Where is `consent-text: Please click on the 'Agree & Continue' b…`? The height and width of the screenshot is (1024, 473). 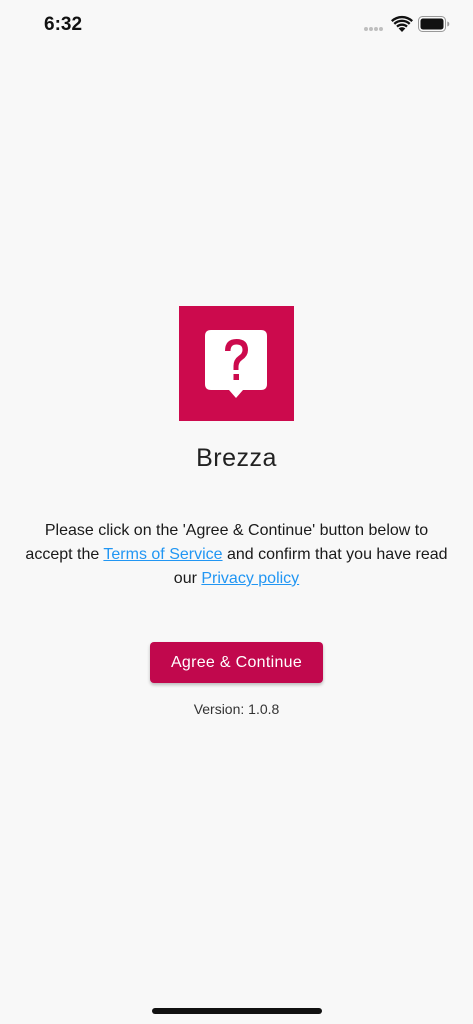 consent-text: Please click on the 'Agree & Continue' b… is located at coordinates (236, 555).